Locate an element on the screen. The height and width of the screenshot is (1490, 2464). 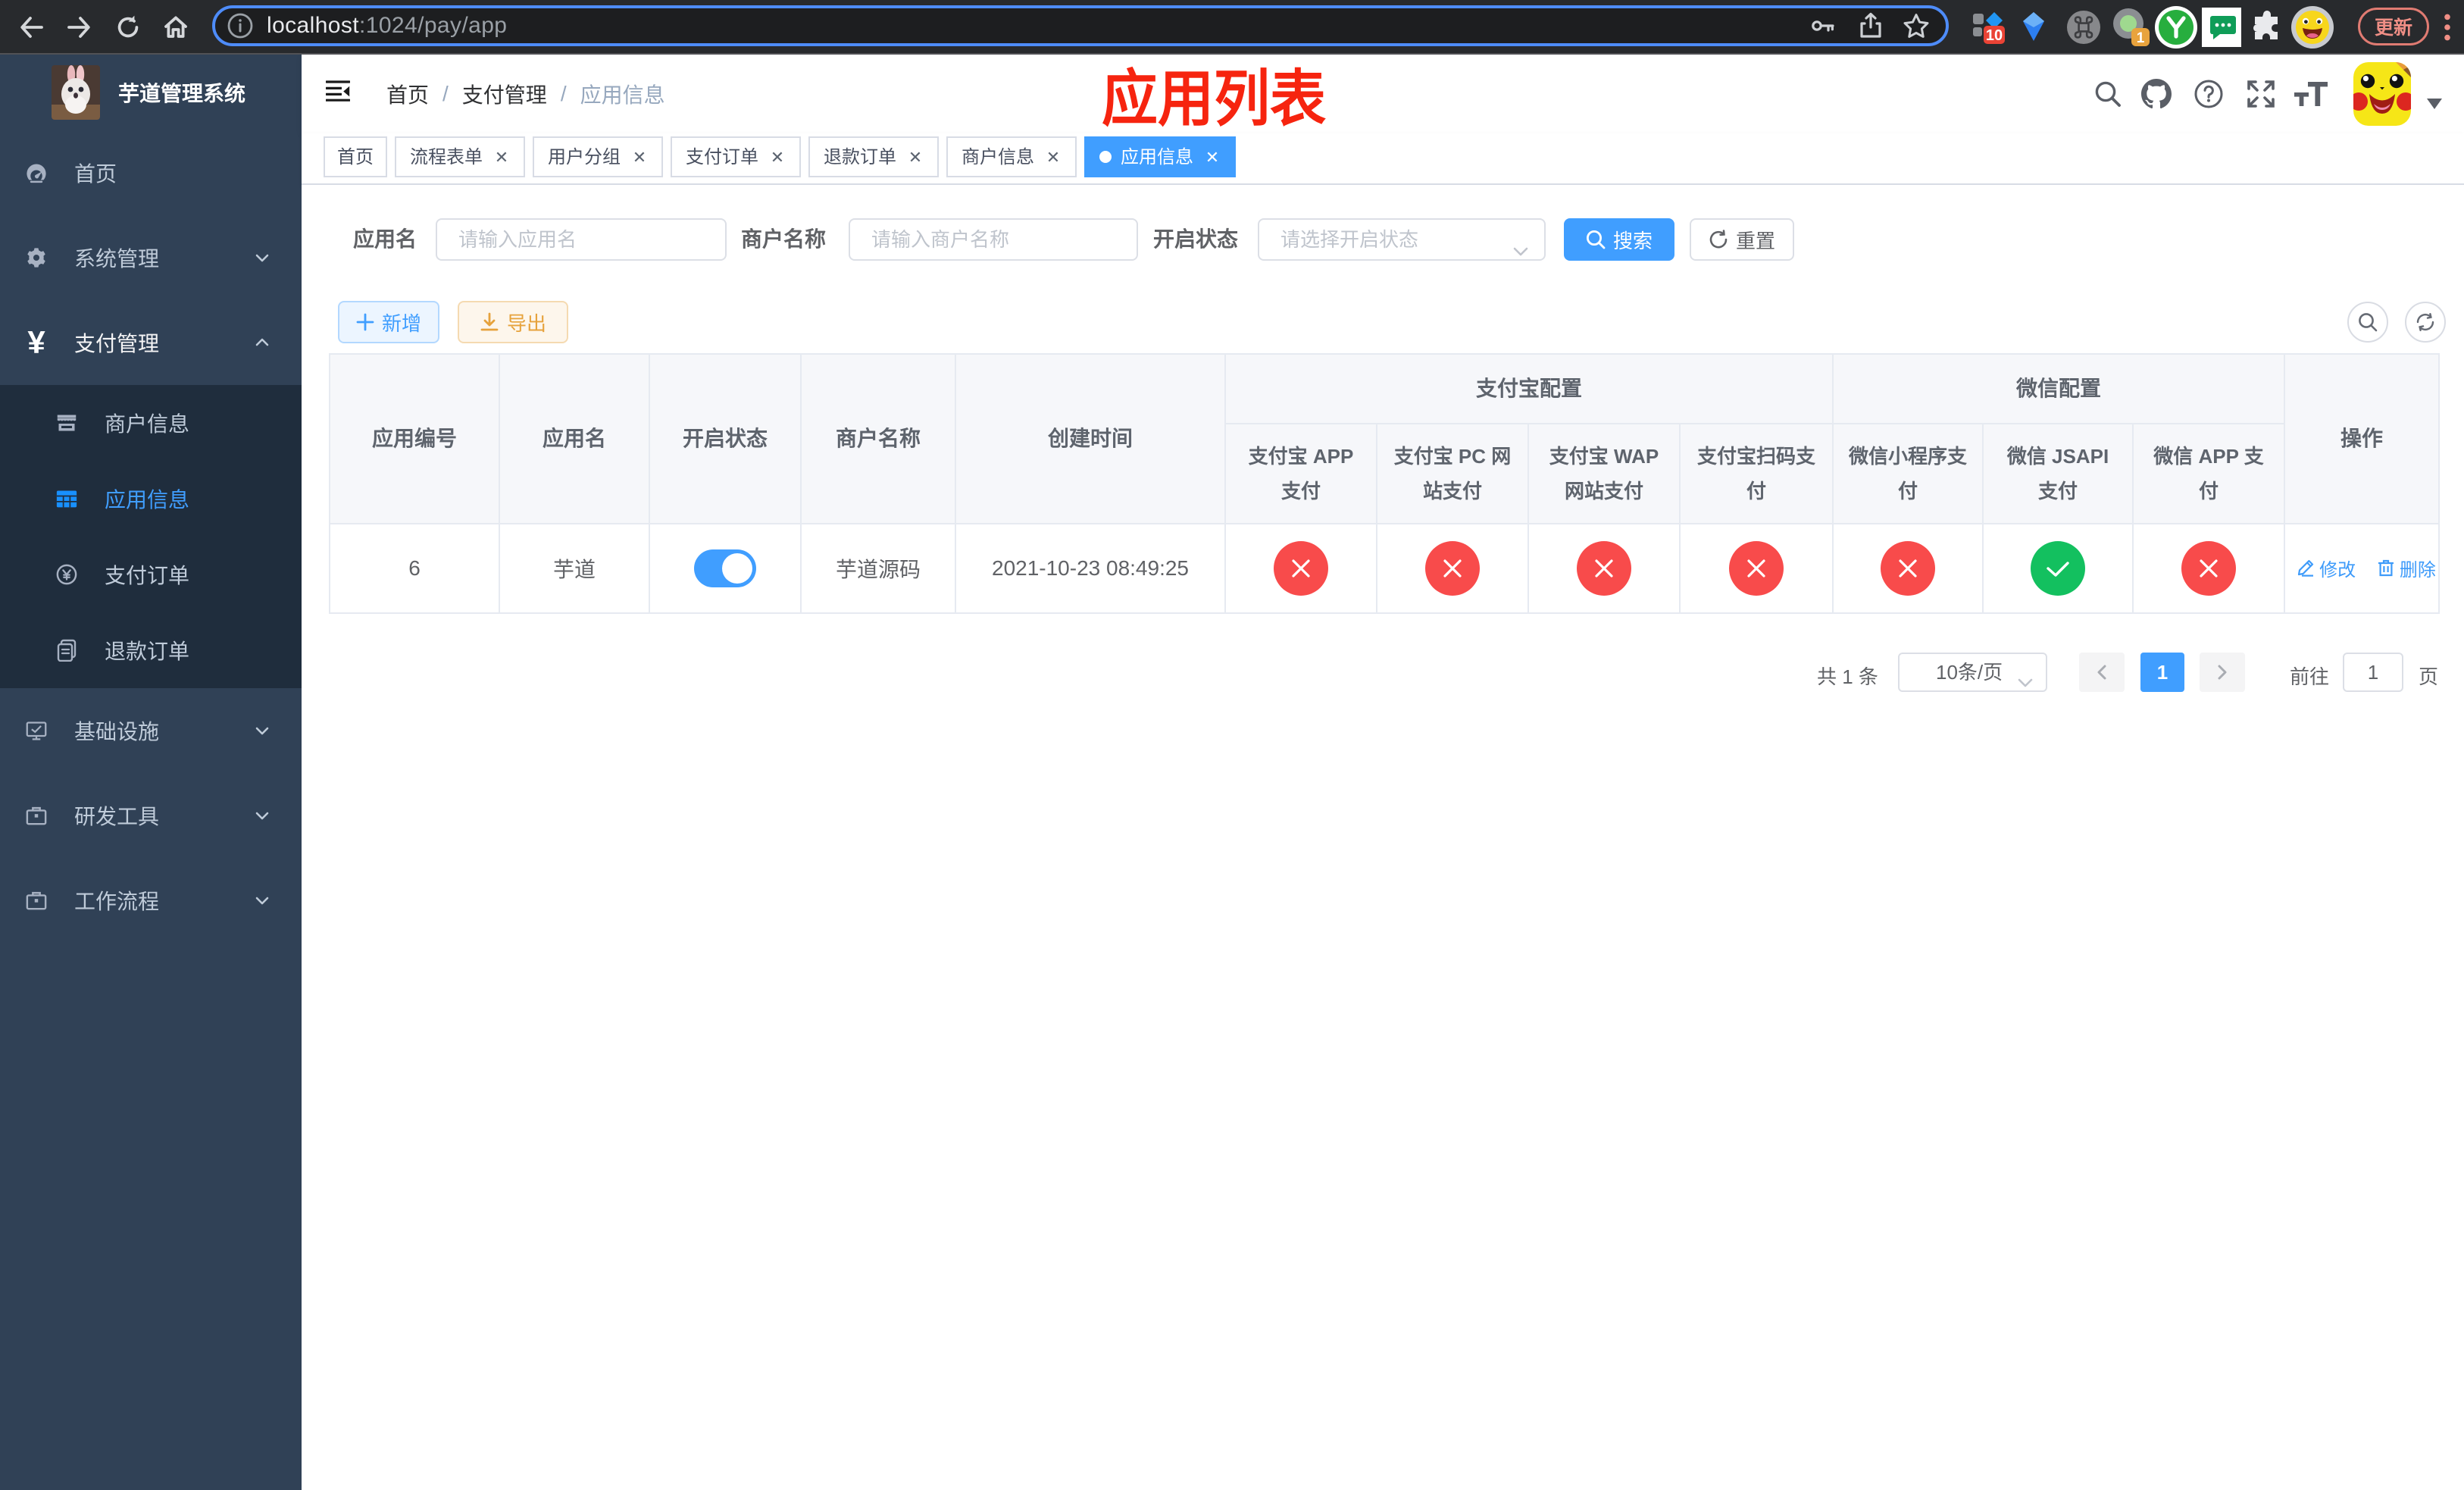
svg-text: 1 is located at coordinates (2141, 38).